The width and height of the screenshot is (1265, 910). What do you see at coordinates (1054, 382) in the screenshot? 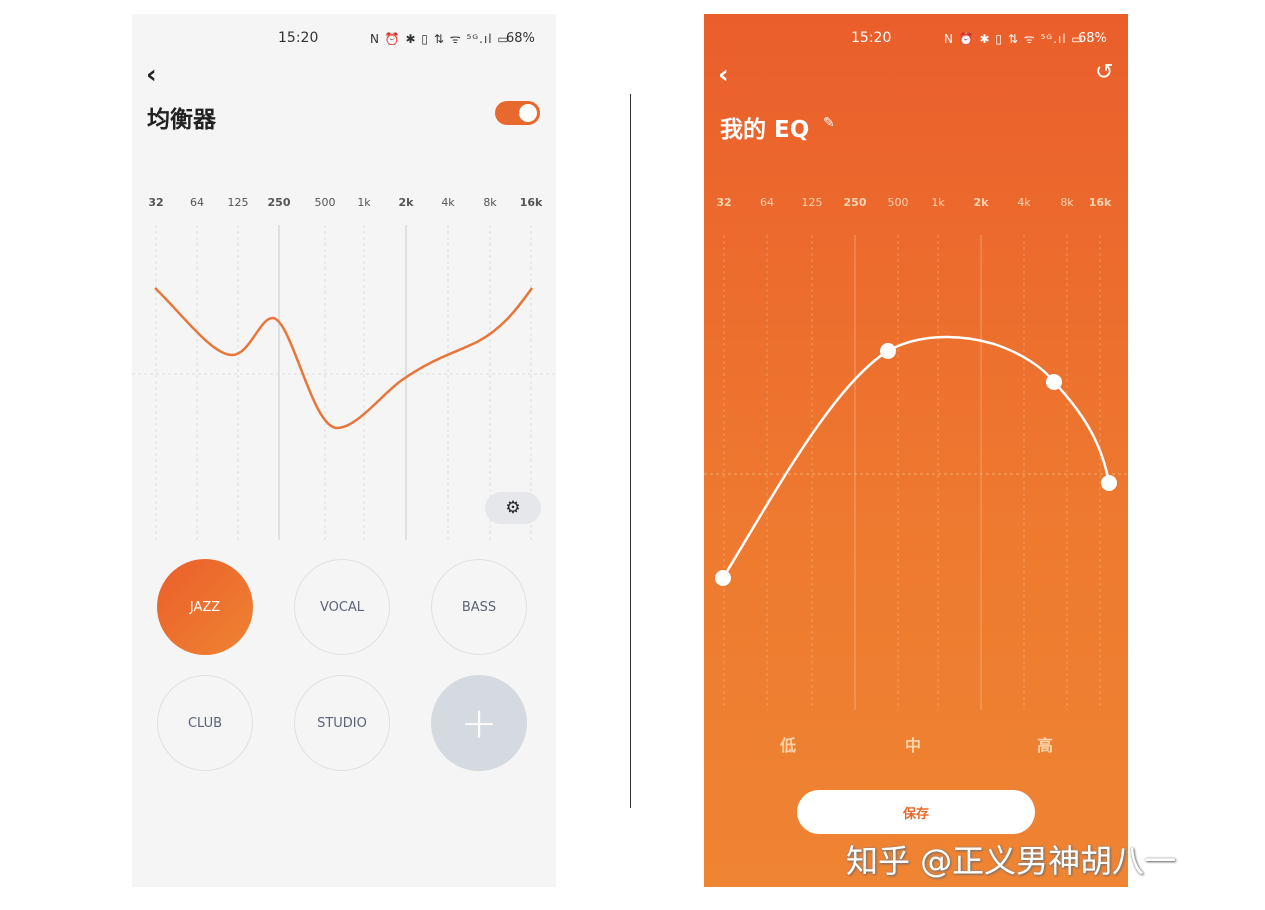
I see `eq-handle-high` at bounding box center [1054, 382].